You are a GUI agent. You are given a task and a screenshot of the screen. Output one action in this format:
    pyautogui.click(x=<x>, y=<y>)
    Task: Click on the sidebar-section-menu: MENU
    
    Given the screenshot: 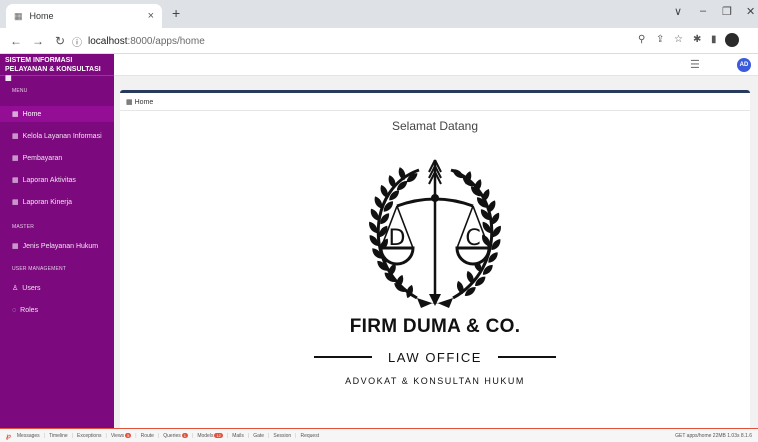 What is the action you would take?
    pyautogui.click(x=20, y=91)
    